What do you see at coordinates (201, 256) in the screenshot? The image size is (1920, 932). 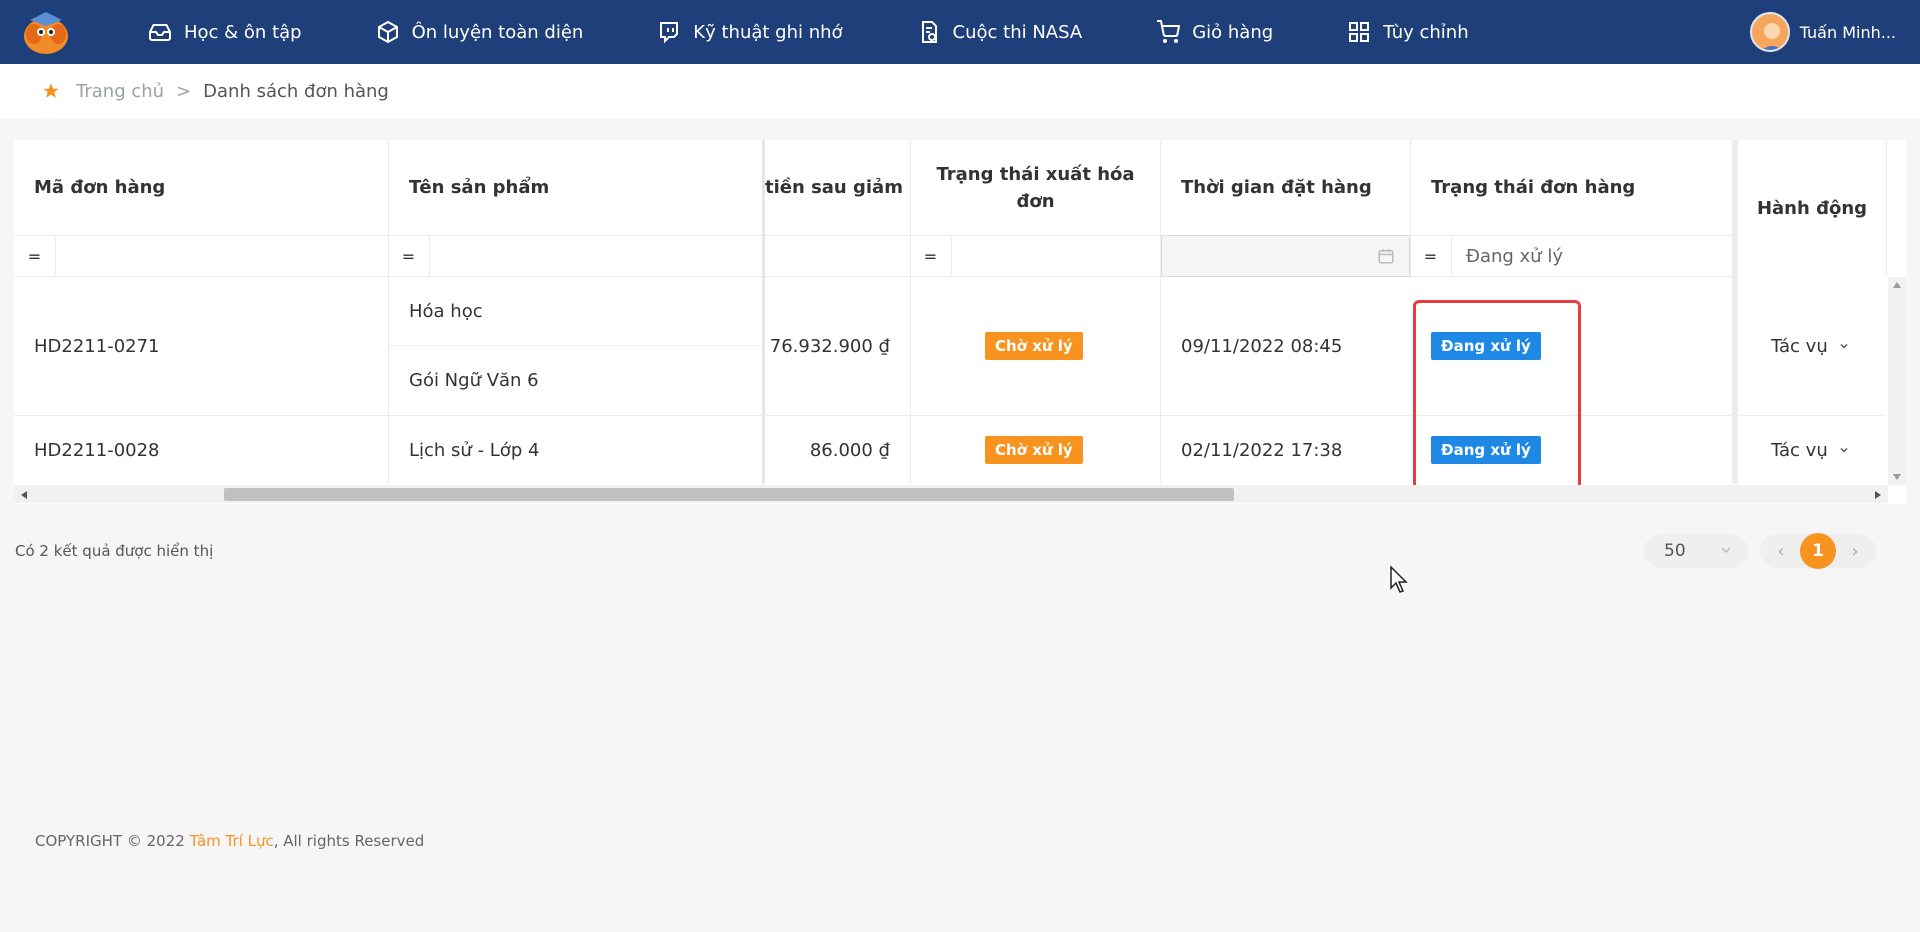 I see `filter-order-code: =` at bounding box center [201, 256].